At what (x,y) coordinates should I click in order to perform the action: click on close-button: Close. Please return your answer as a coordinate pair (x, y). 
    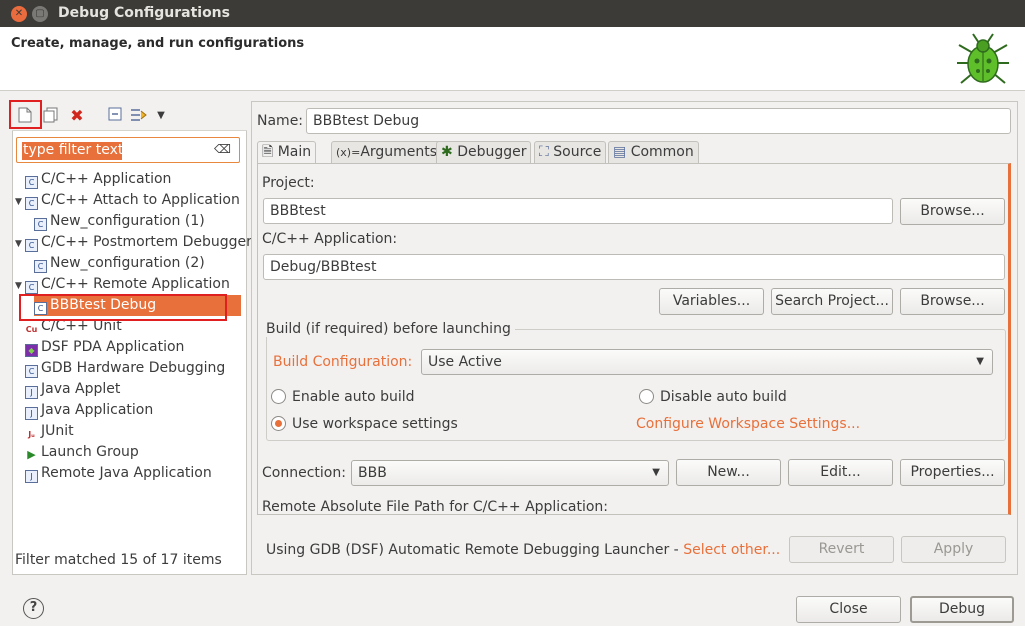
    Looking at the image, I should click on (848, 609).